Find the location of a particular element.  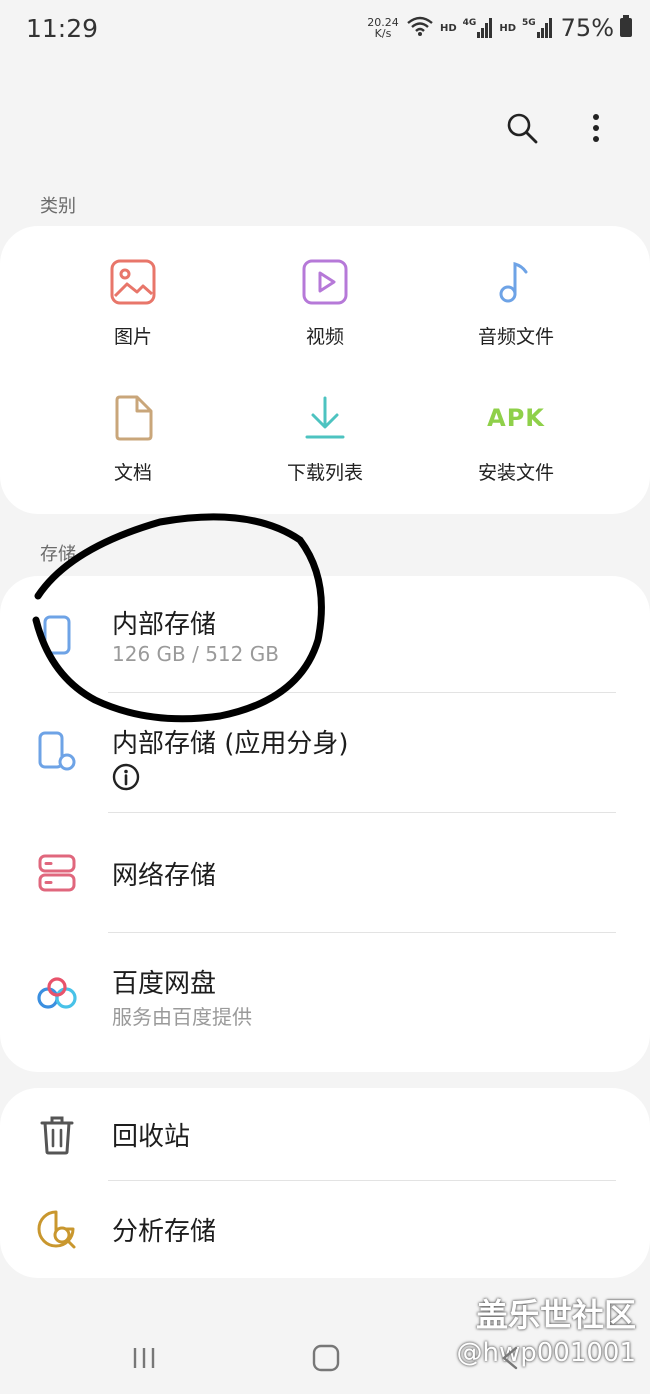

analyze-storage-row: 分析存储 is located at coordinates (325, 1229).